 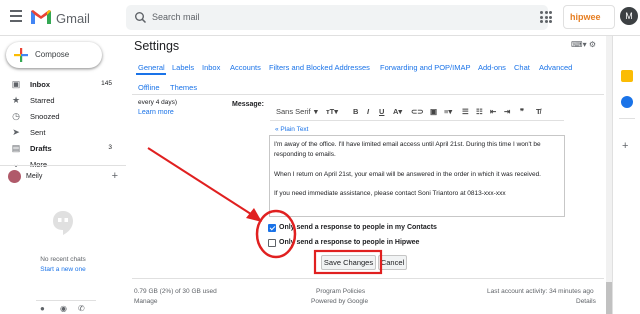 What do you see at coordinates (492, 67) in the screenshot?
I see `tab-addons: Add-ons` at bounding box center [492, 67].